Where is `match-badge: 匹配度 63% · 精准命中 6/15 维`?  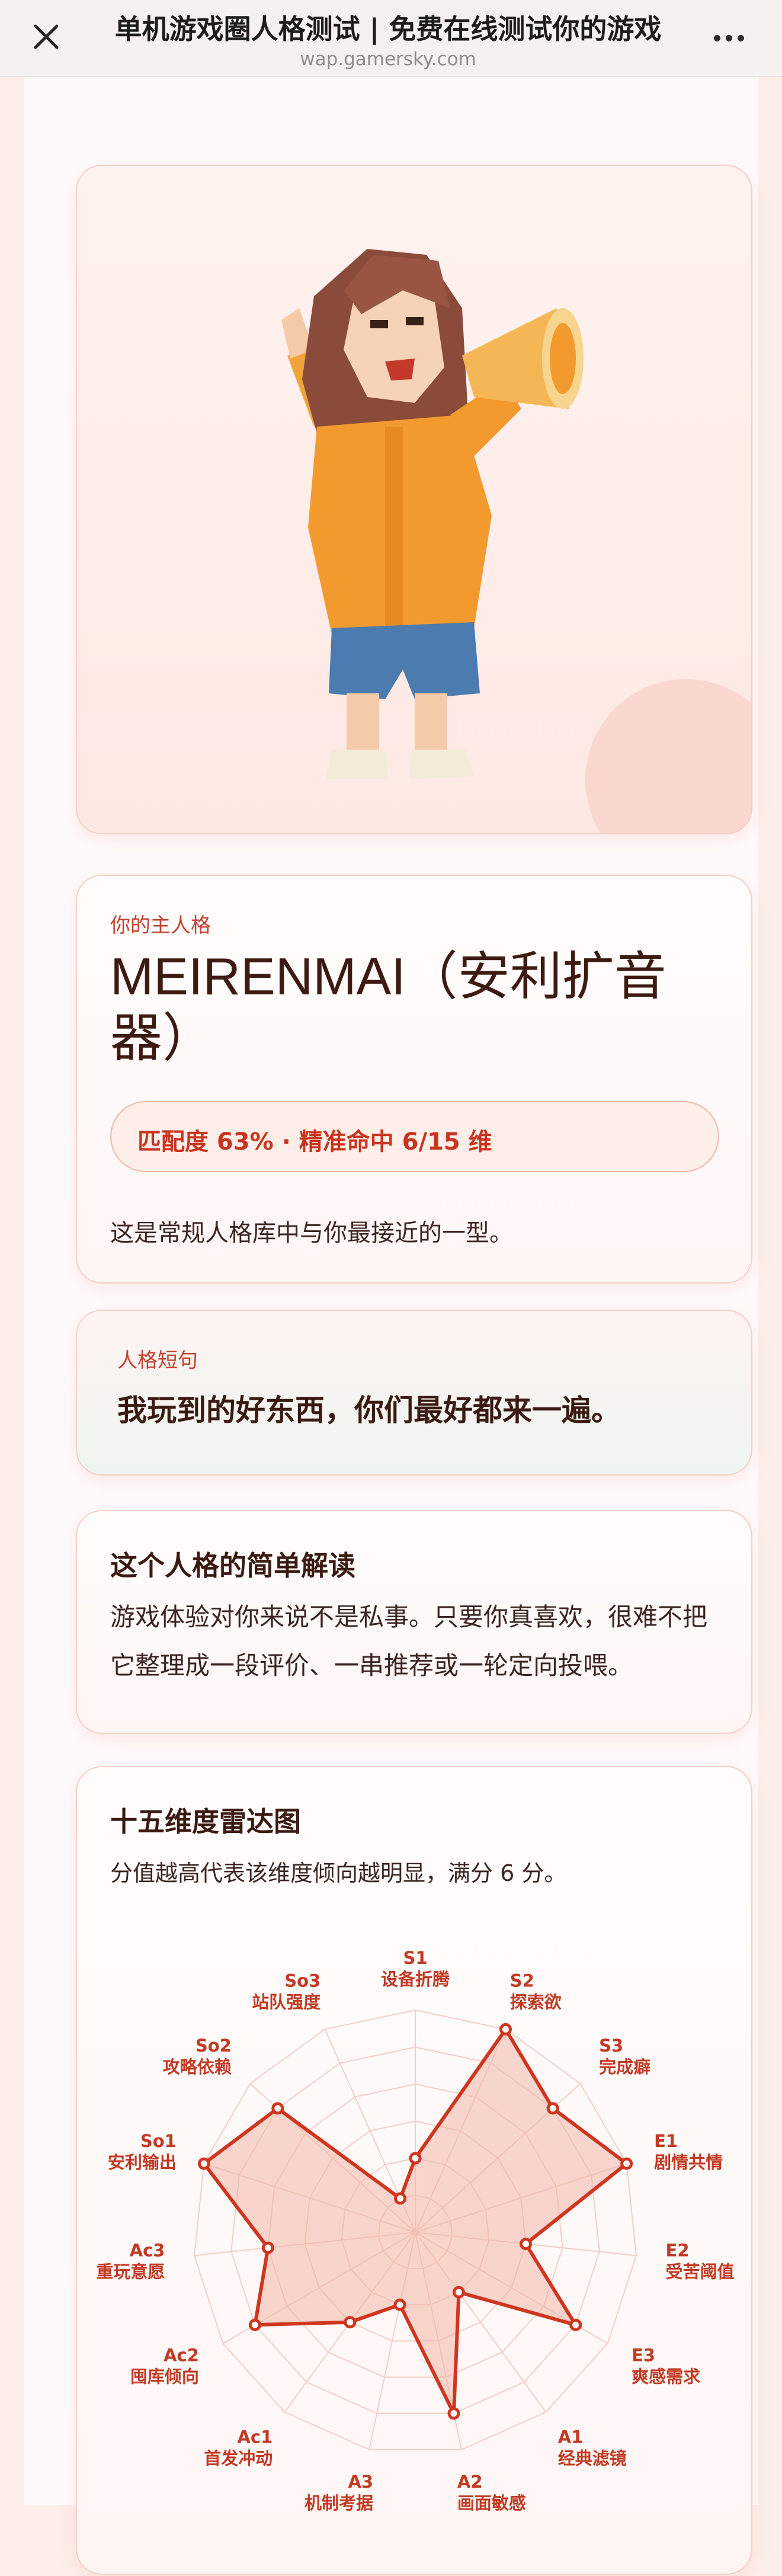 match-badge: 匹配度 63% · 精准命中 6/15 维 is located at coordinates (414, 1136).